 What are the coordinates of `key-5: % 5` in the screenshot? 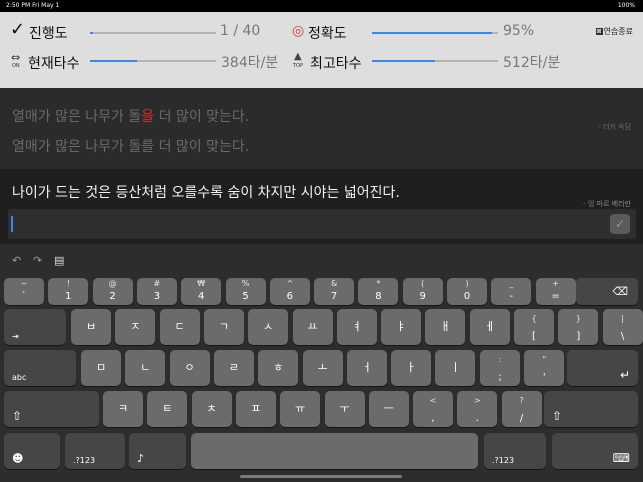 It's located at (245, 291).